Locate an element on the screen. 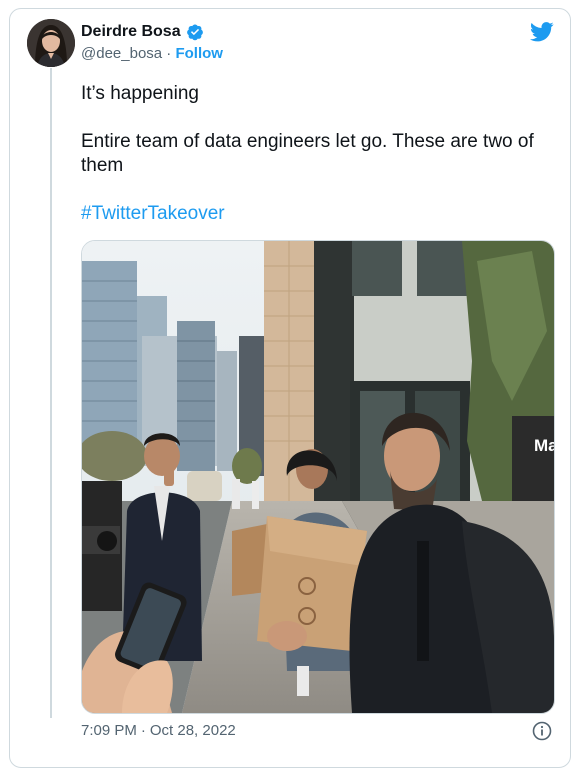  twitter-bird-icon is located at coordinates (542, 32).